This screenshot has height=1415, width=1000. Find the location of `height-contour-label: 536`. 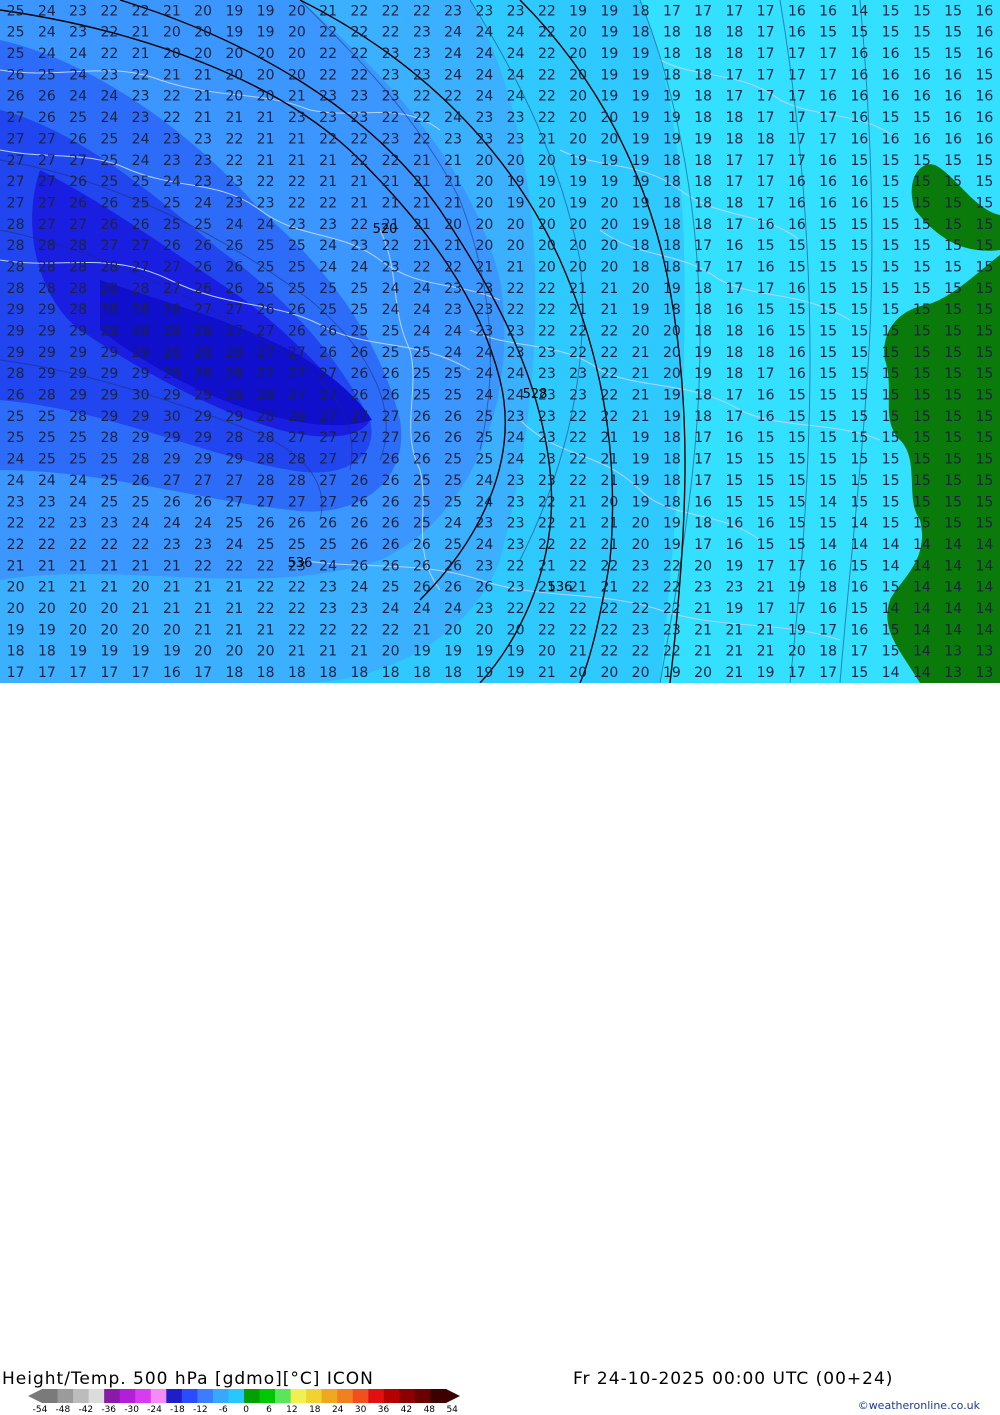

height-contour-label: 536 is located at coordinates (300, 563).